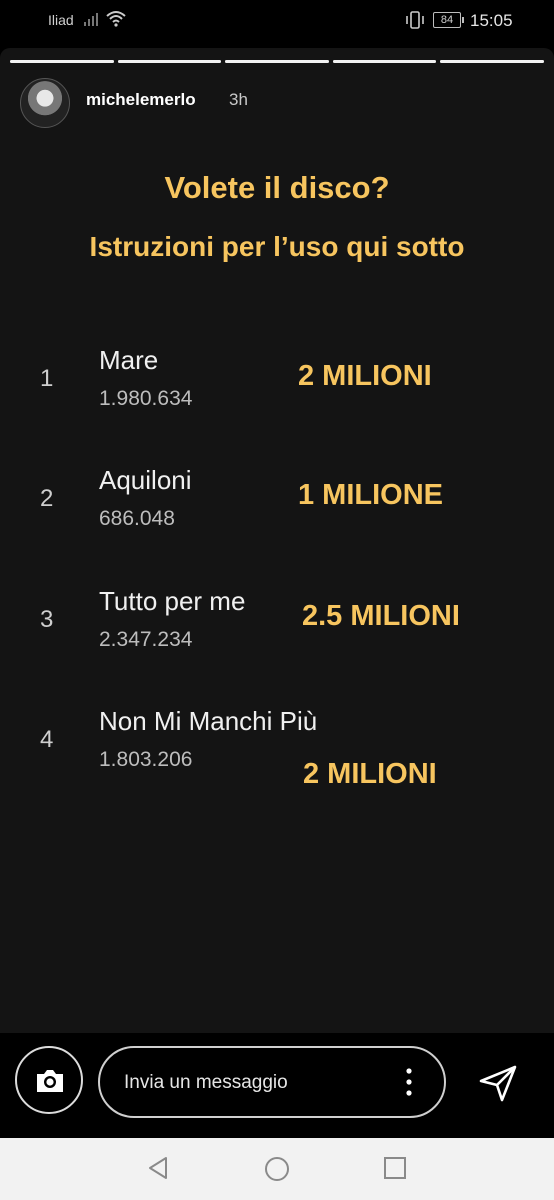  What do you see at coordinates (141, 100) in the screenshot?
I see `story-username: michelemerlo` at bounding box center [141, 100].